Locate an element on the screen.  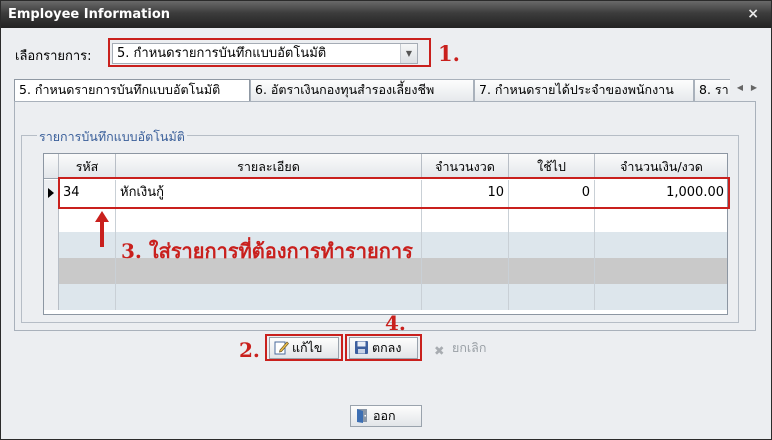
exit-button-label: ออก is located at coordinates (384, 415).